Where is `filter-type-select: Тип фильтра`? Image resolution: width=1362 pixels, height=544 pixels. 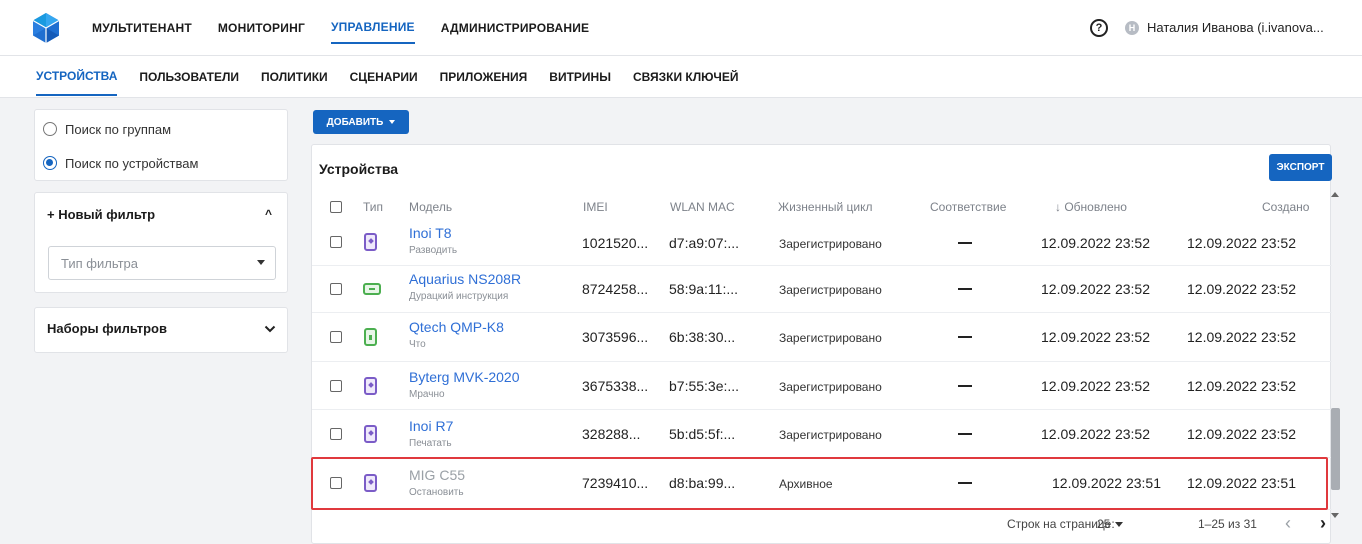 filter-type-select: Тип фильтра is located at coordinates (162, 263).